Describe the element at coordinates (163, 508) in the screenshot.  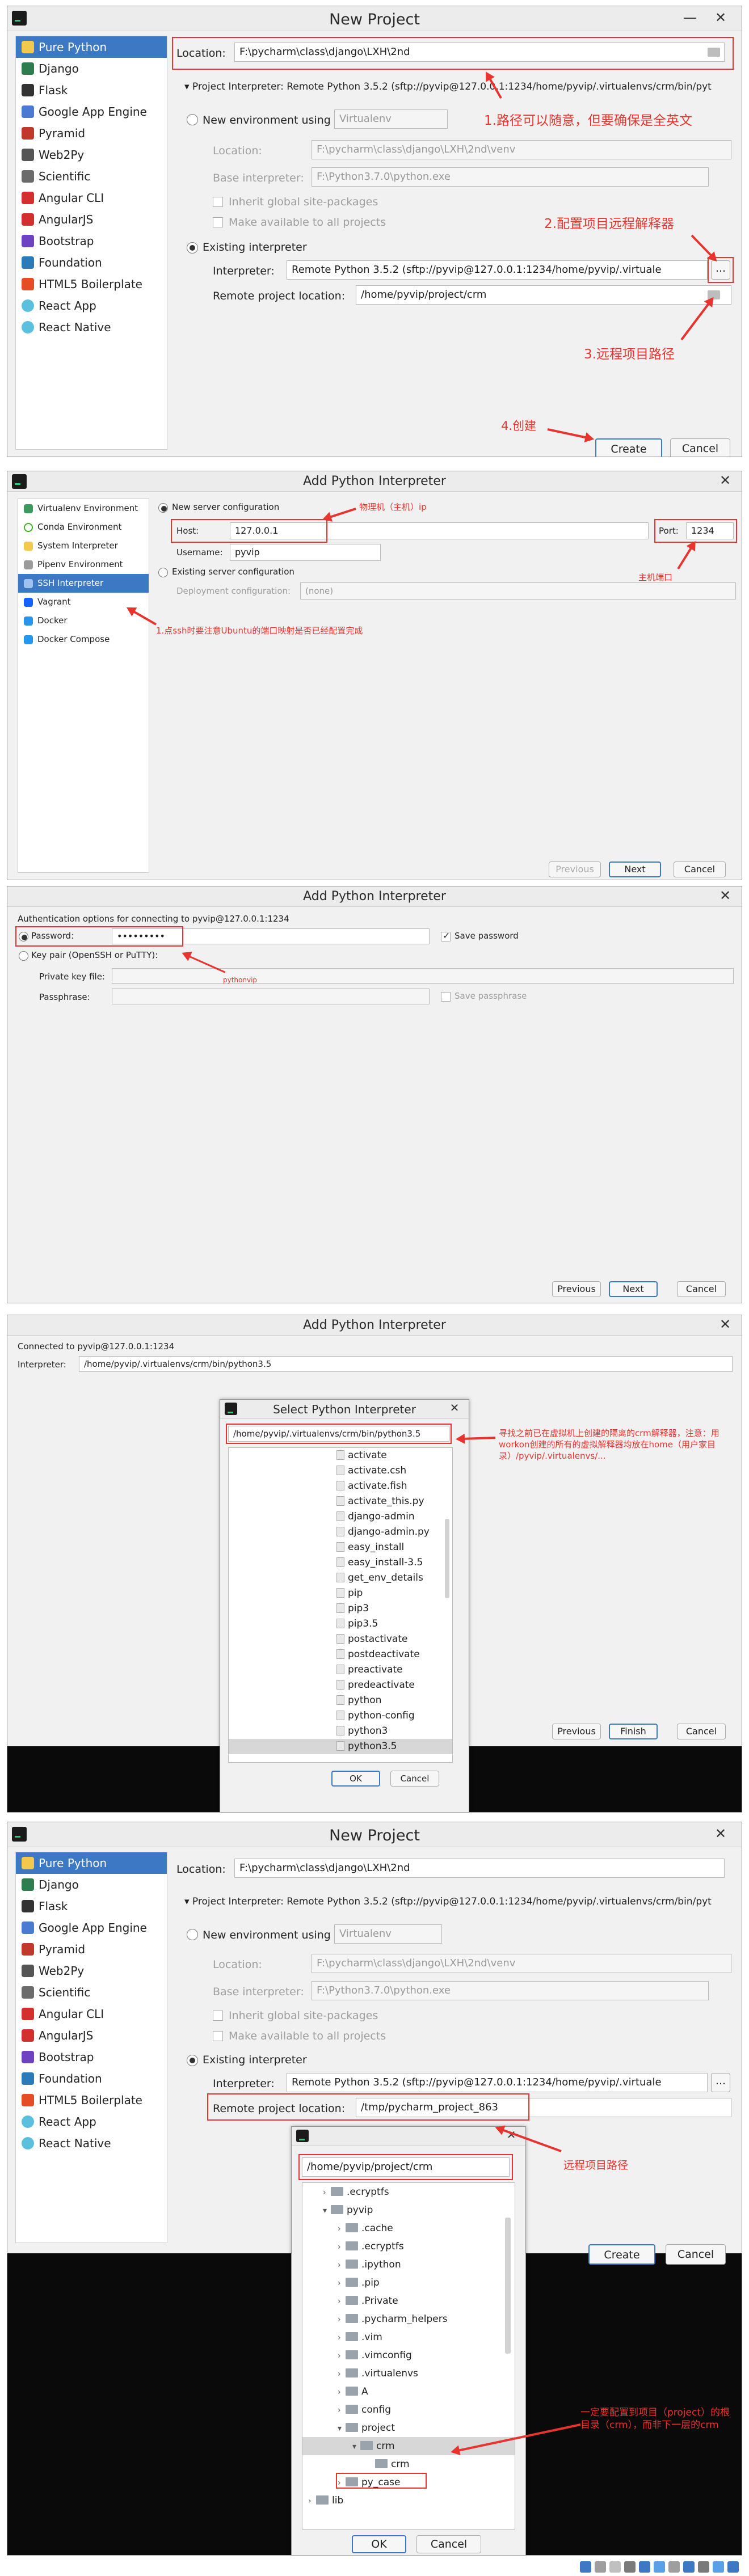
I see `new-server-radio` at that location.